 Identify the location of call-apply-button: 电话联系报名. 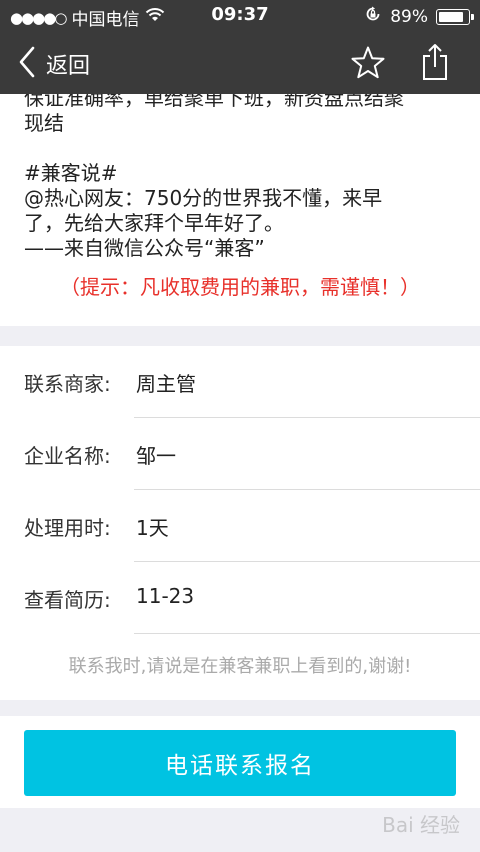
(240, 763).